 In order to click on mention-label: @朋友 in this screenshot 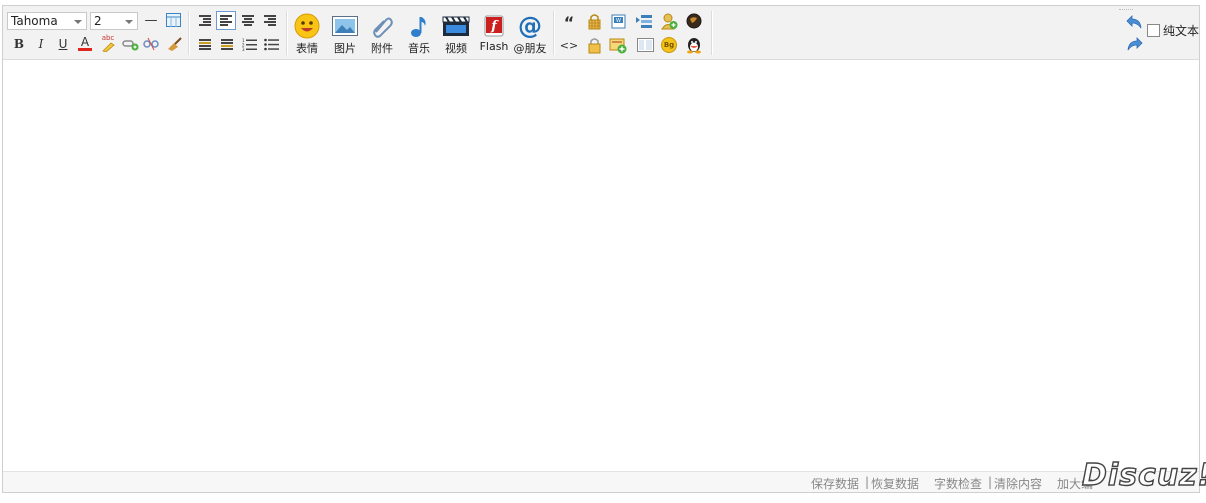, I will do `click(530, 48)`.